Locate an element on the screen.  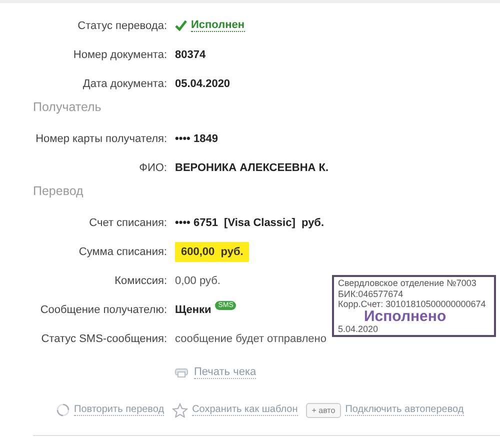
action-link: Подключить автоперевод is located at coordinates (404, 410).